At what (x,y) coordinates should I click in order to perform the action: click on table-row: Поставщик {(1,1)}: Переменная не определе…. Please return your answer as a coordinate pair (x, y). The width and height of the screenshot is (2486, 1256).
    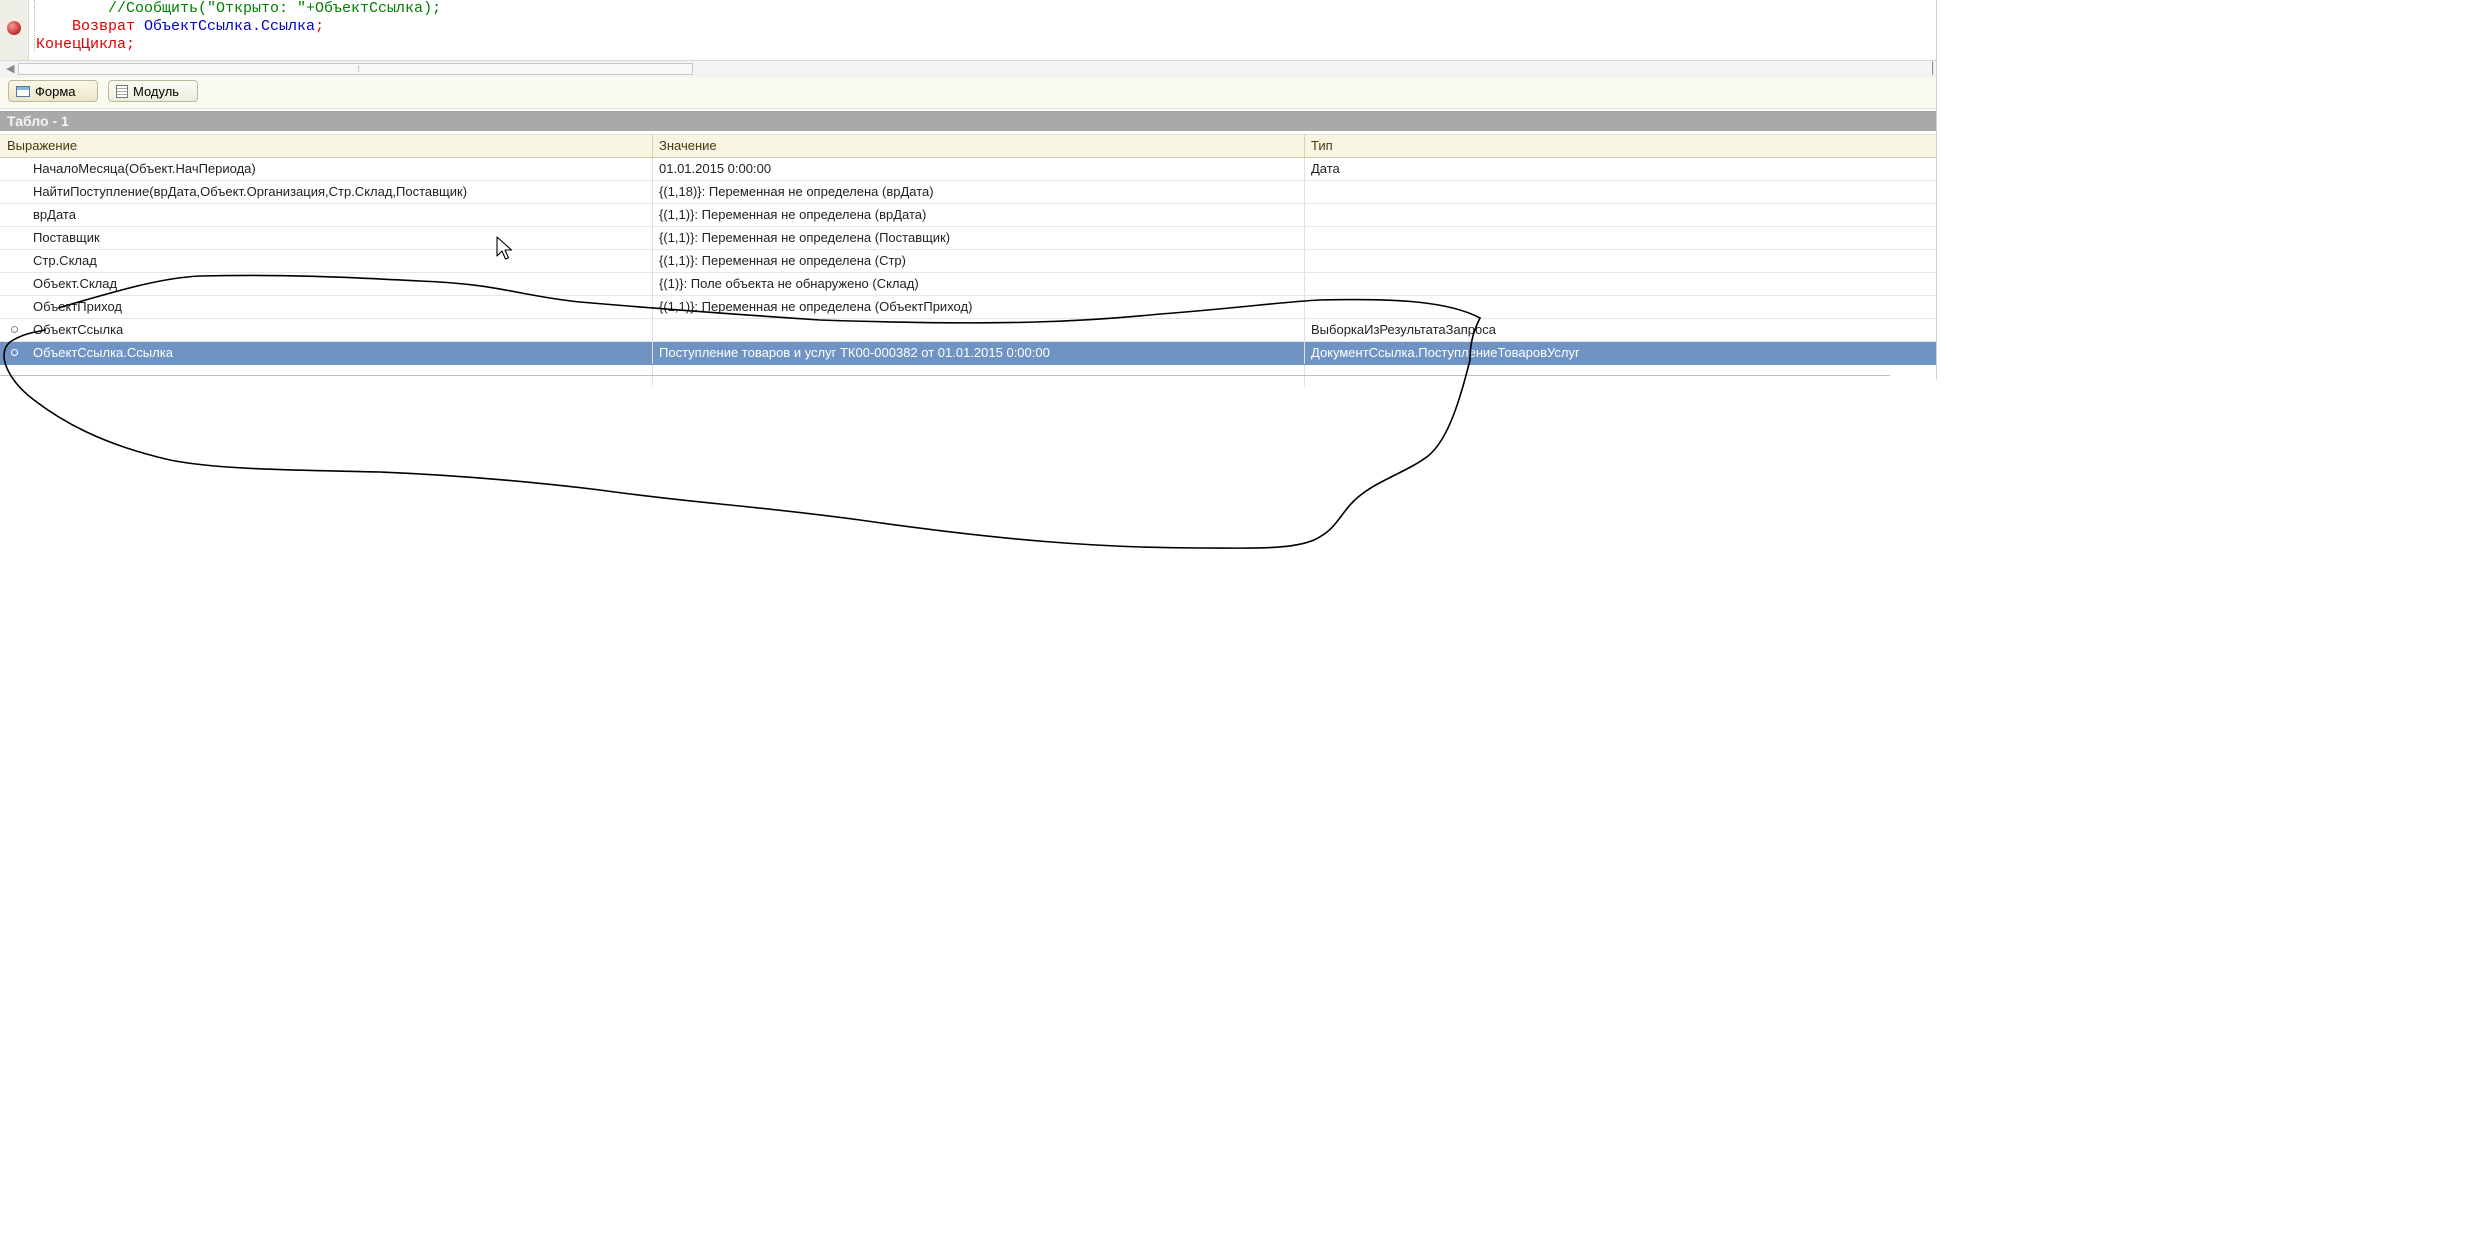
    Looking at the image, I should click on (968, 238).